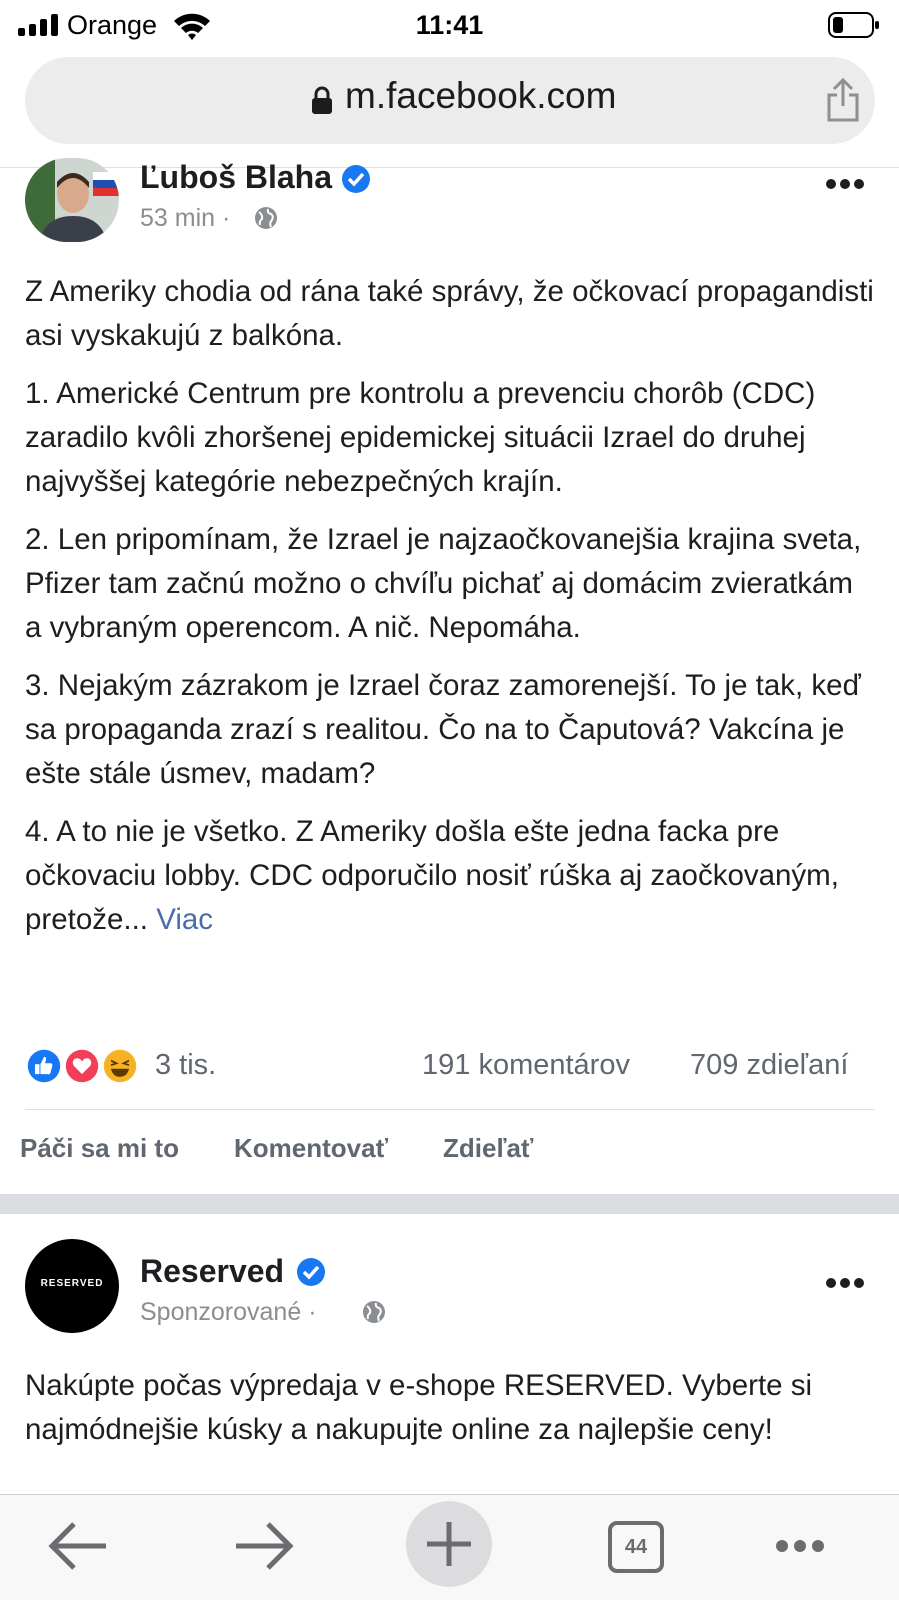 This screenshot has height=1600, width=899. Describe the element at coordinates (449, 1204) in the screenshot. I see `feed-separator` at that location.